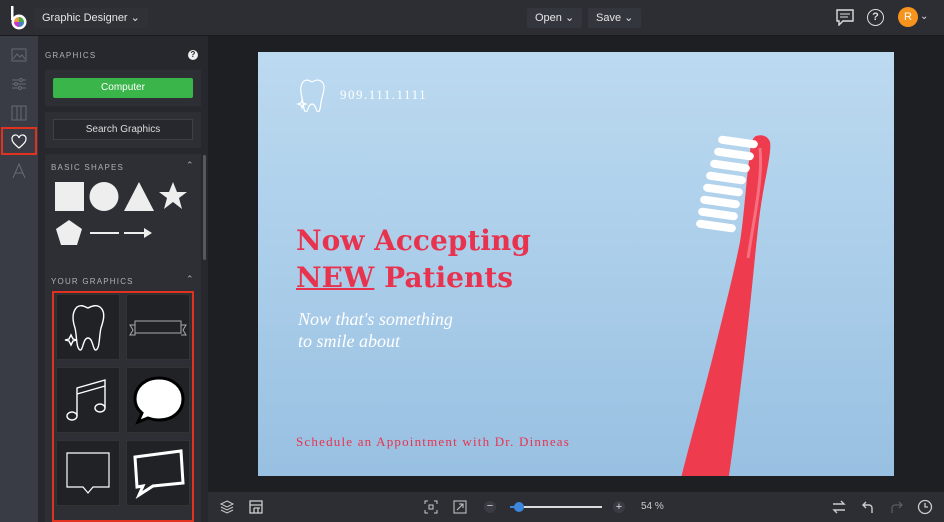  What do you see at coordinates (158, 473) in the screenshot?
I see `chat-bubble-graphic` at bounding box center [158, 473].